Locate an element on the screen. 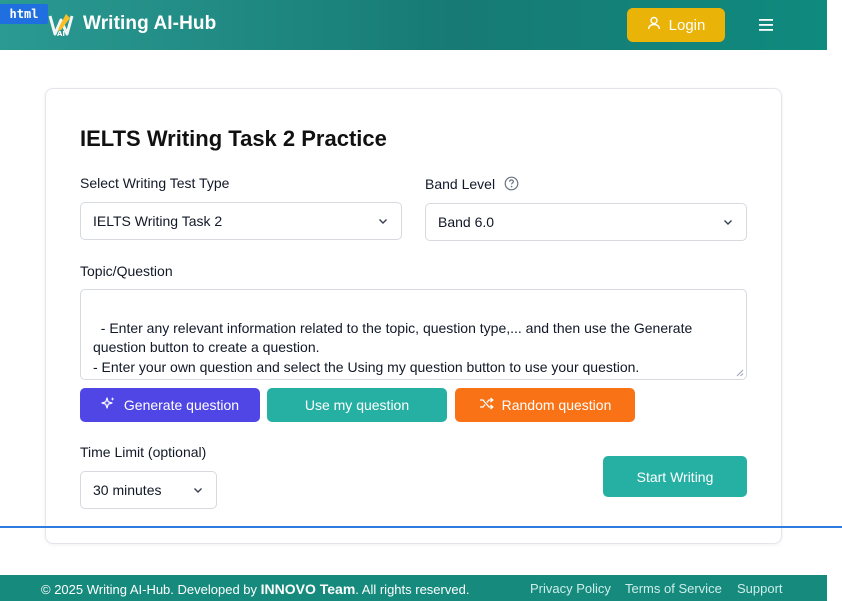  topic-label: Topic/Question is located at coordinates (126, 271).